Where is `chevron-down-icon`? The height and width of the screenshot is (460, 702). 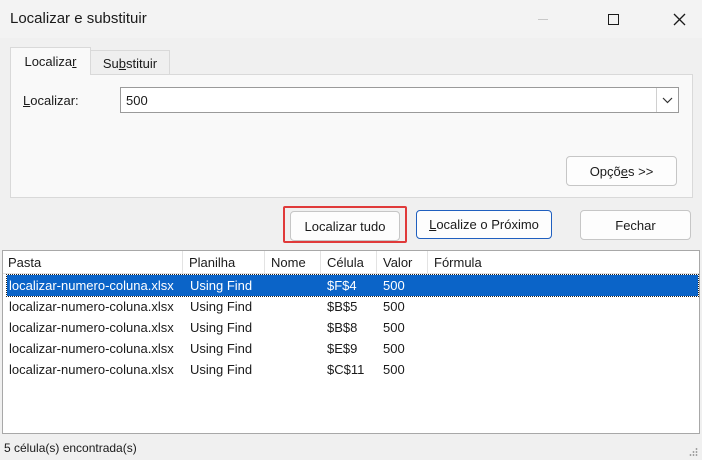
chevron-down-icon is located at coordinates (667, 100).